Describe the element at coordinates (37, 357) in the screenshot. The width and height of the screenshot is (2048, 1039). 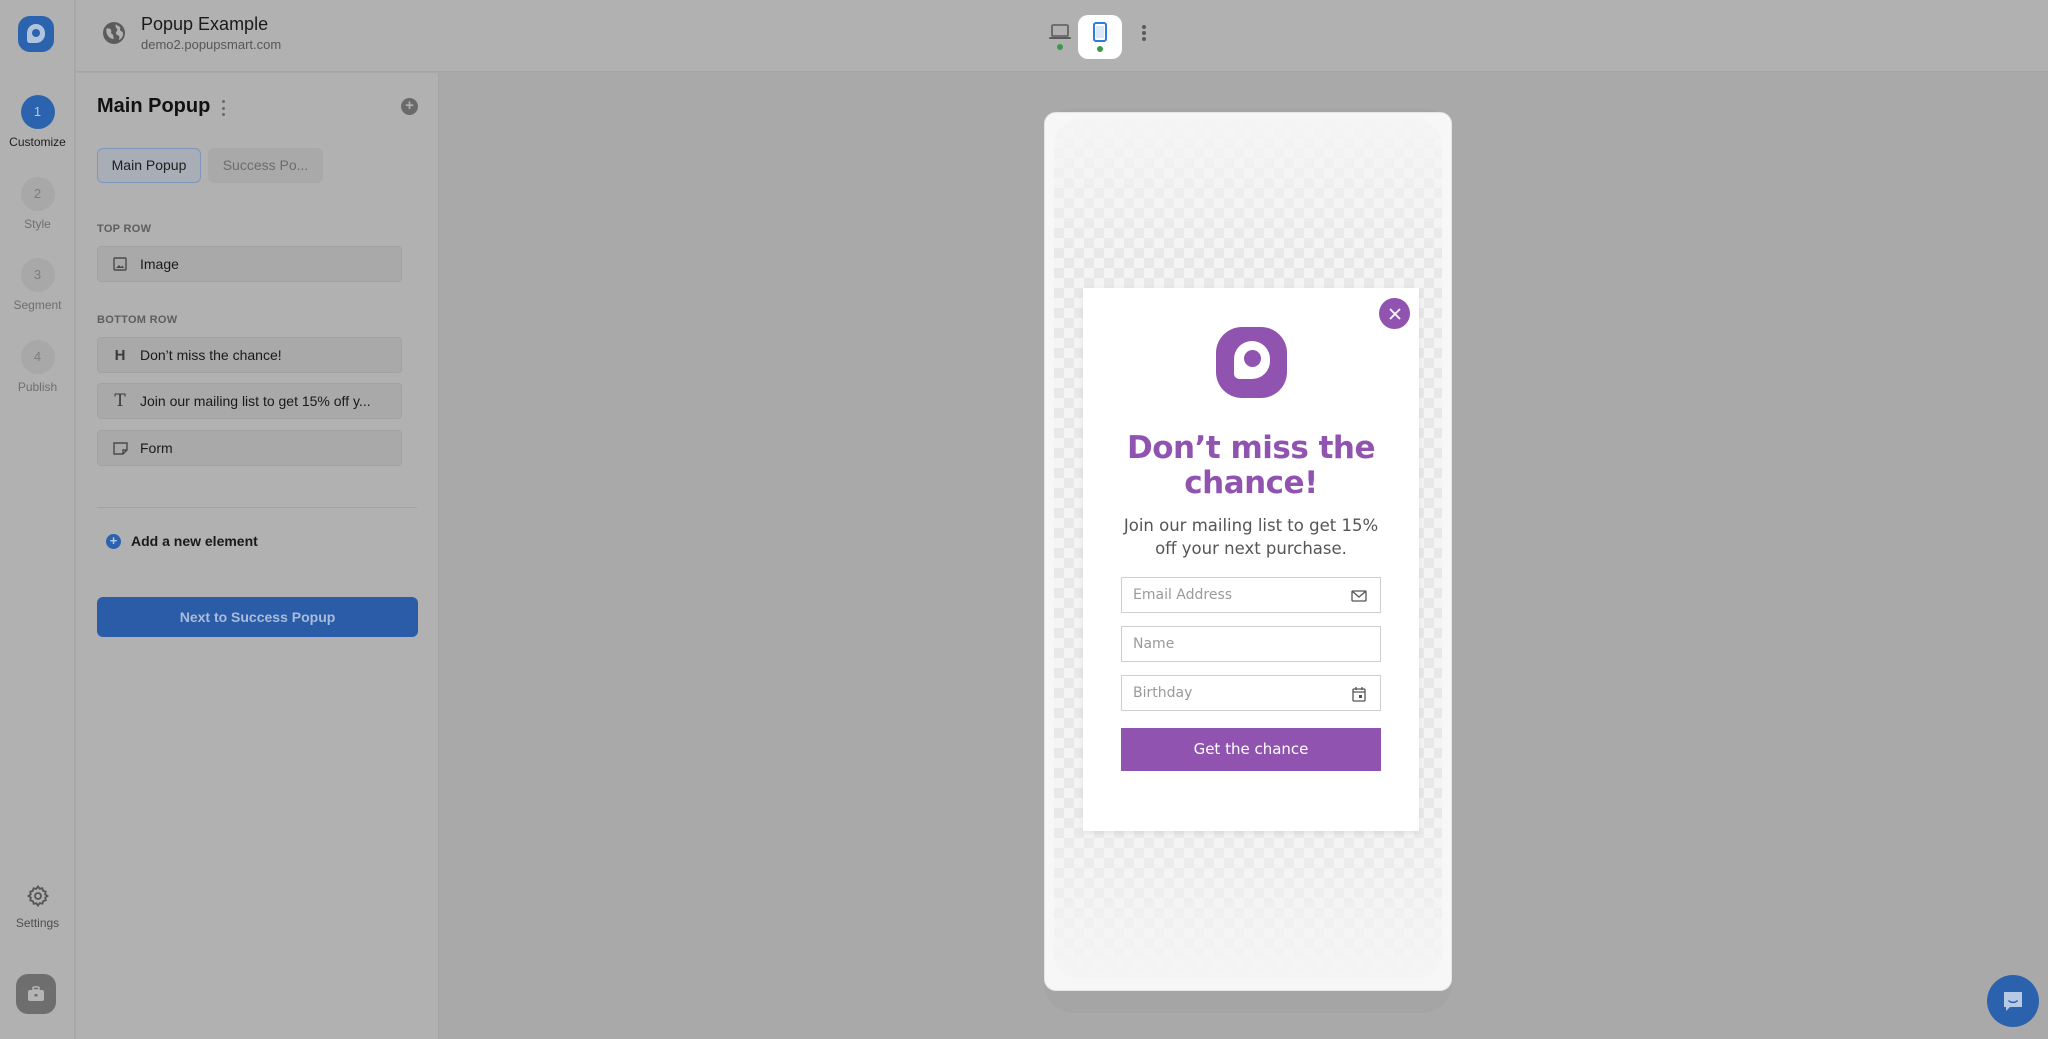
I see `step-number: 4` at that location.